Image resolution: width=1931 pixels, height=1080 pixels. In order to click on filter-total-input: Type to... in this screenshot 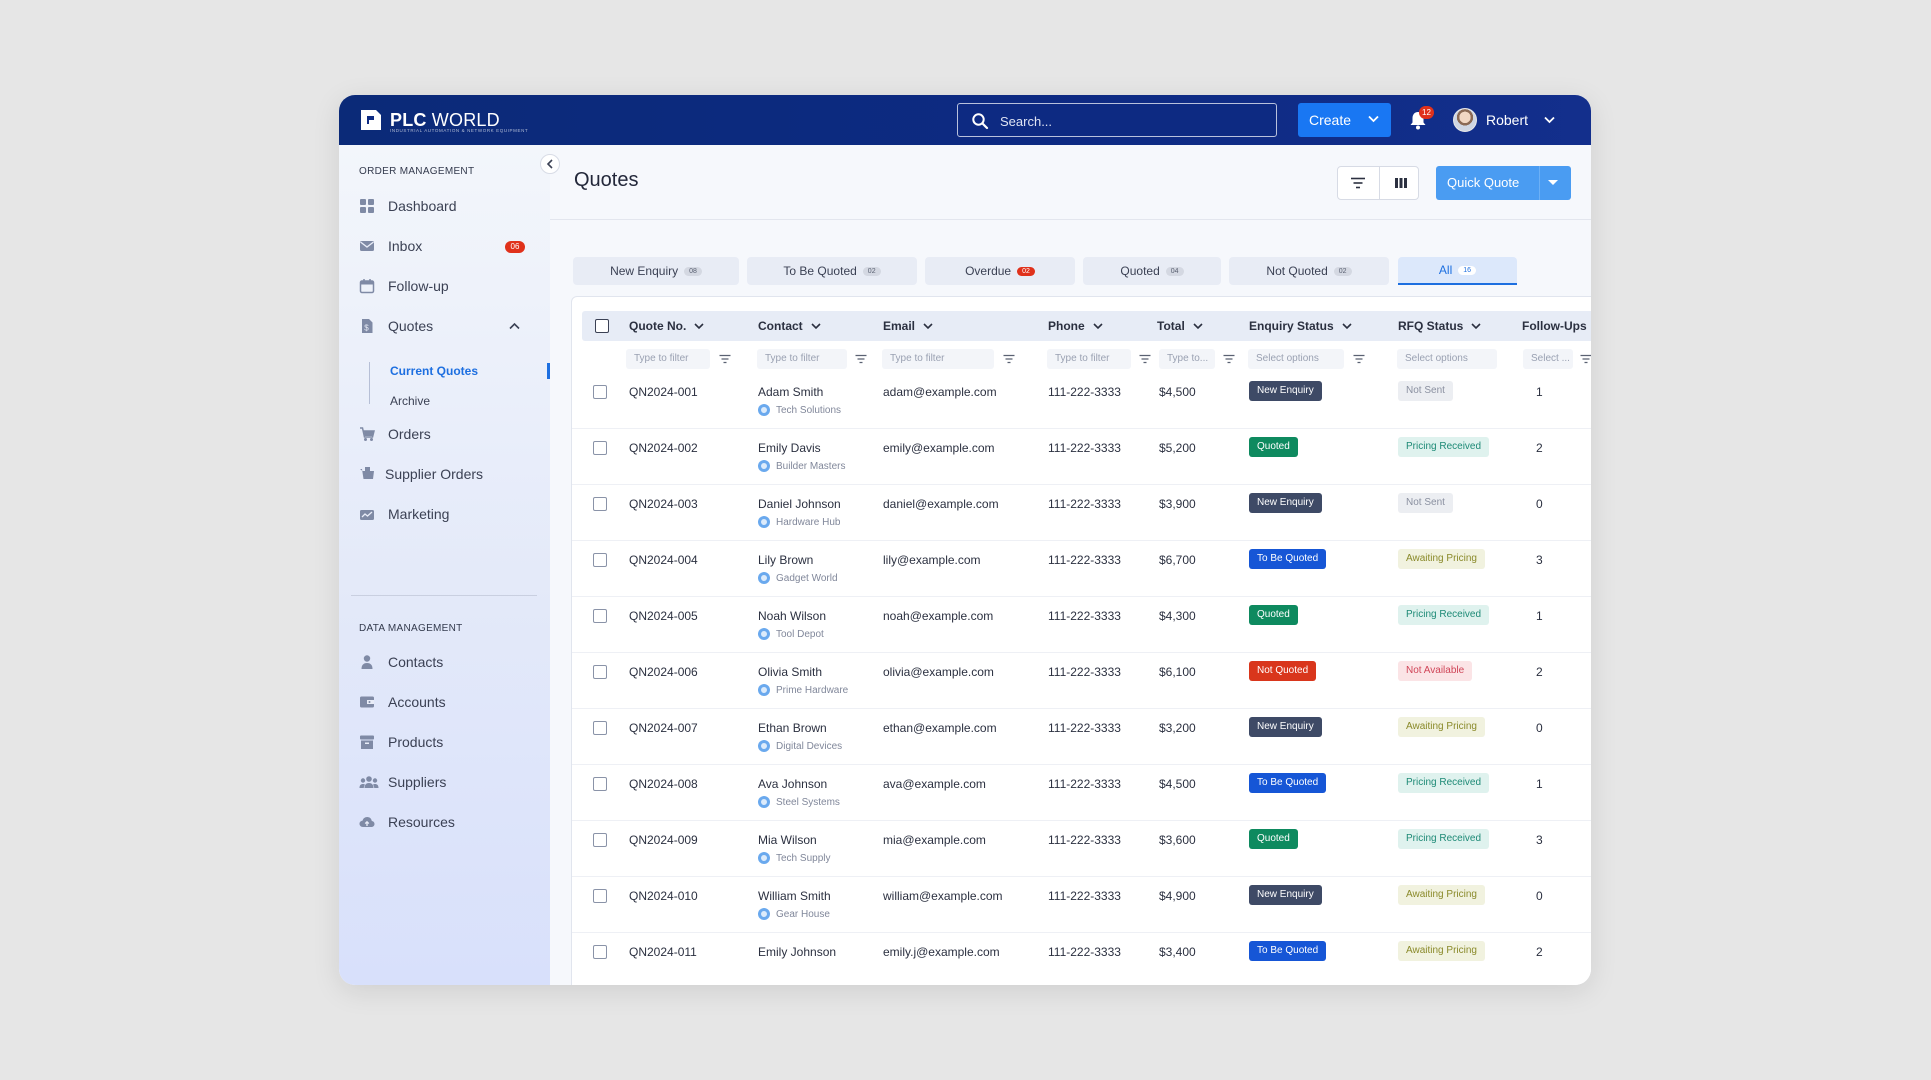, I will do `click(1187, 359)`.